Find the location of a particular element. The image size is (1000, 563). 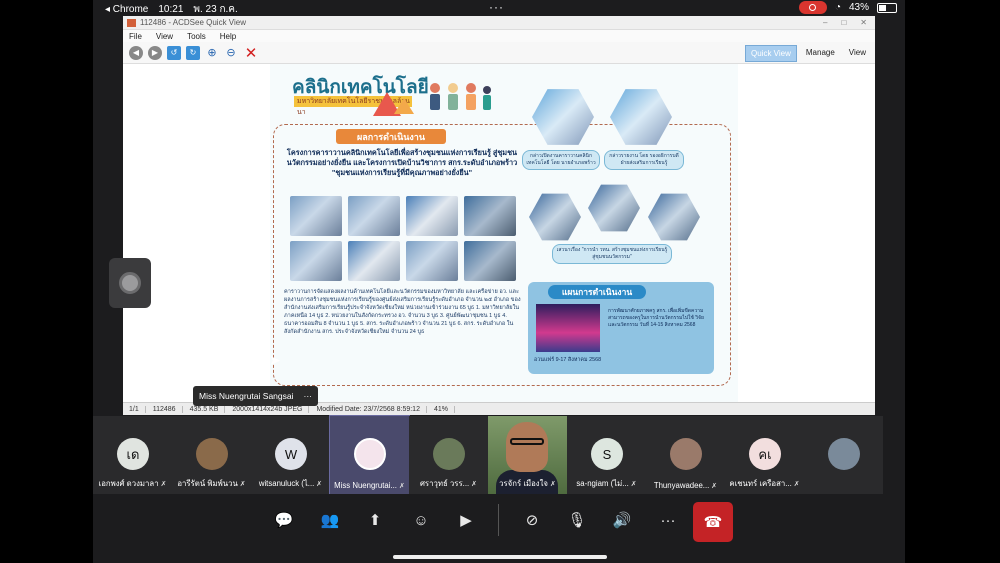

participant-tile: คเ คเชนทร์ เครือสา... ✗ is located at coordinates (764, 455).